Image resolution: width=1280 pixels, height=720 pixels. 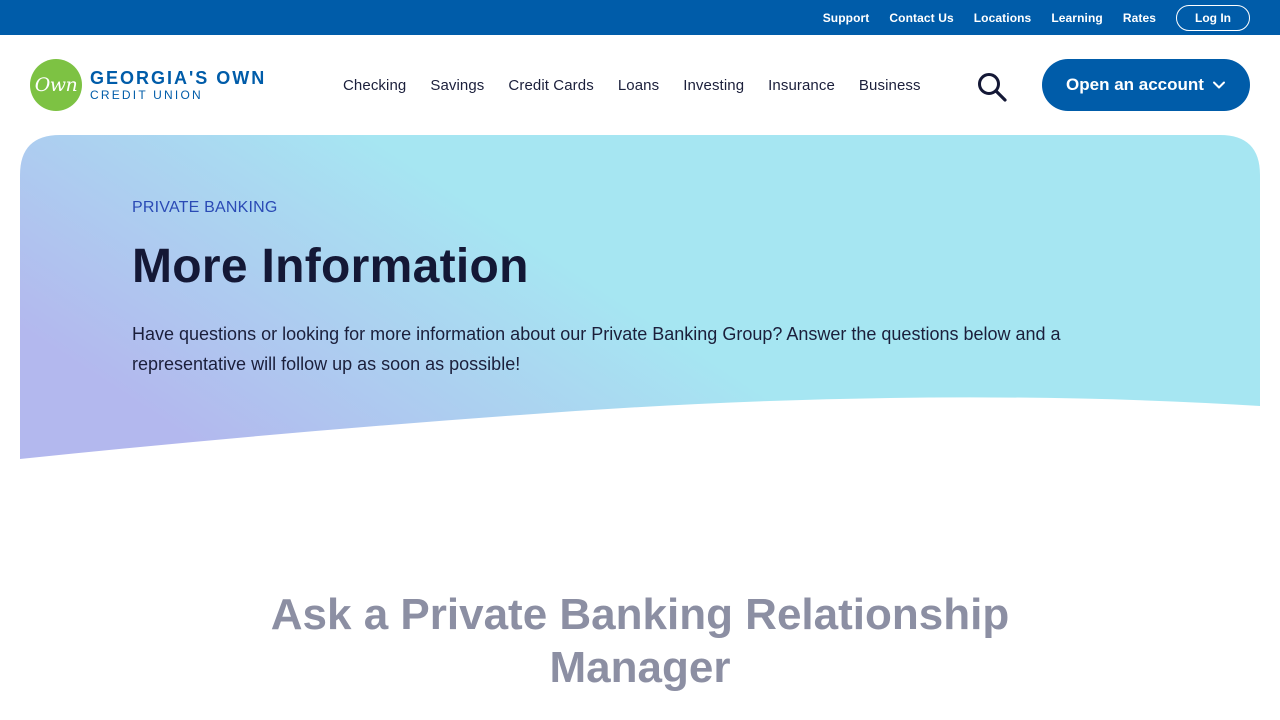 What do you see at coordinates (374, 85) in the screenshot?
I see `nav-item-checking: Checking` at bounding box center [374, 85].